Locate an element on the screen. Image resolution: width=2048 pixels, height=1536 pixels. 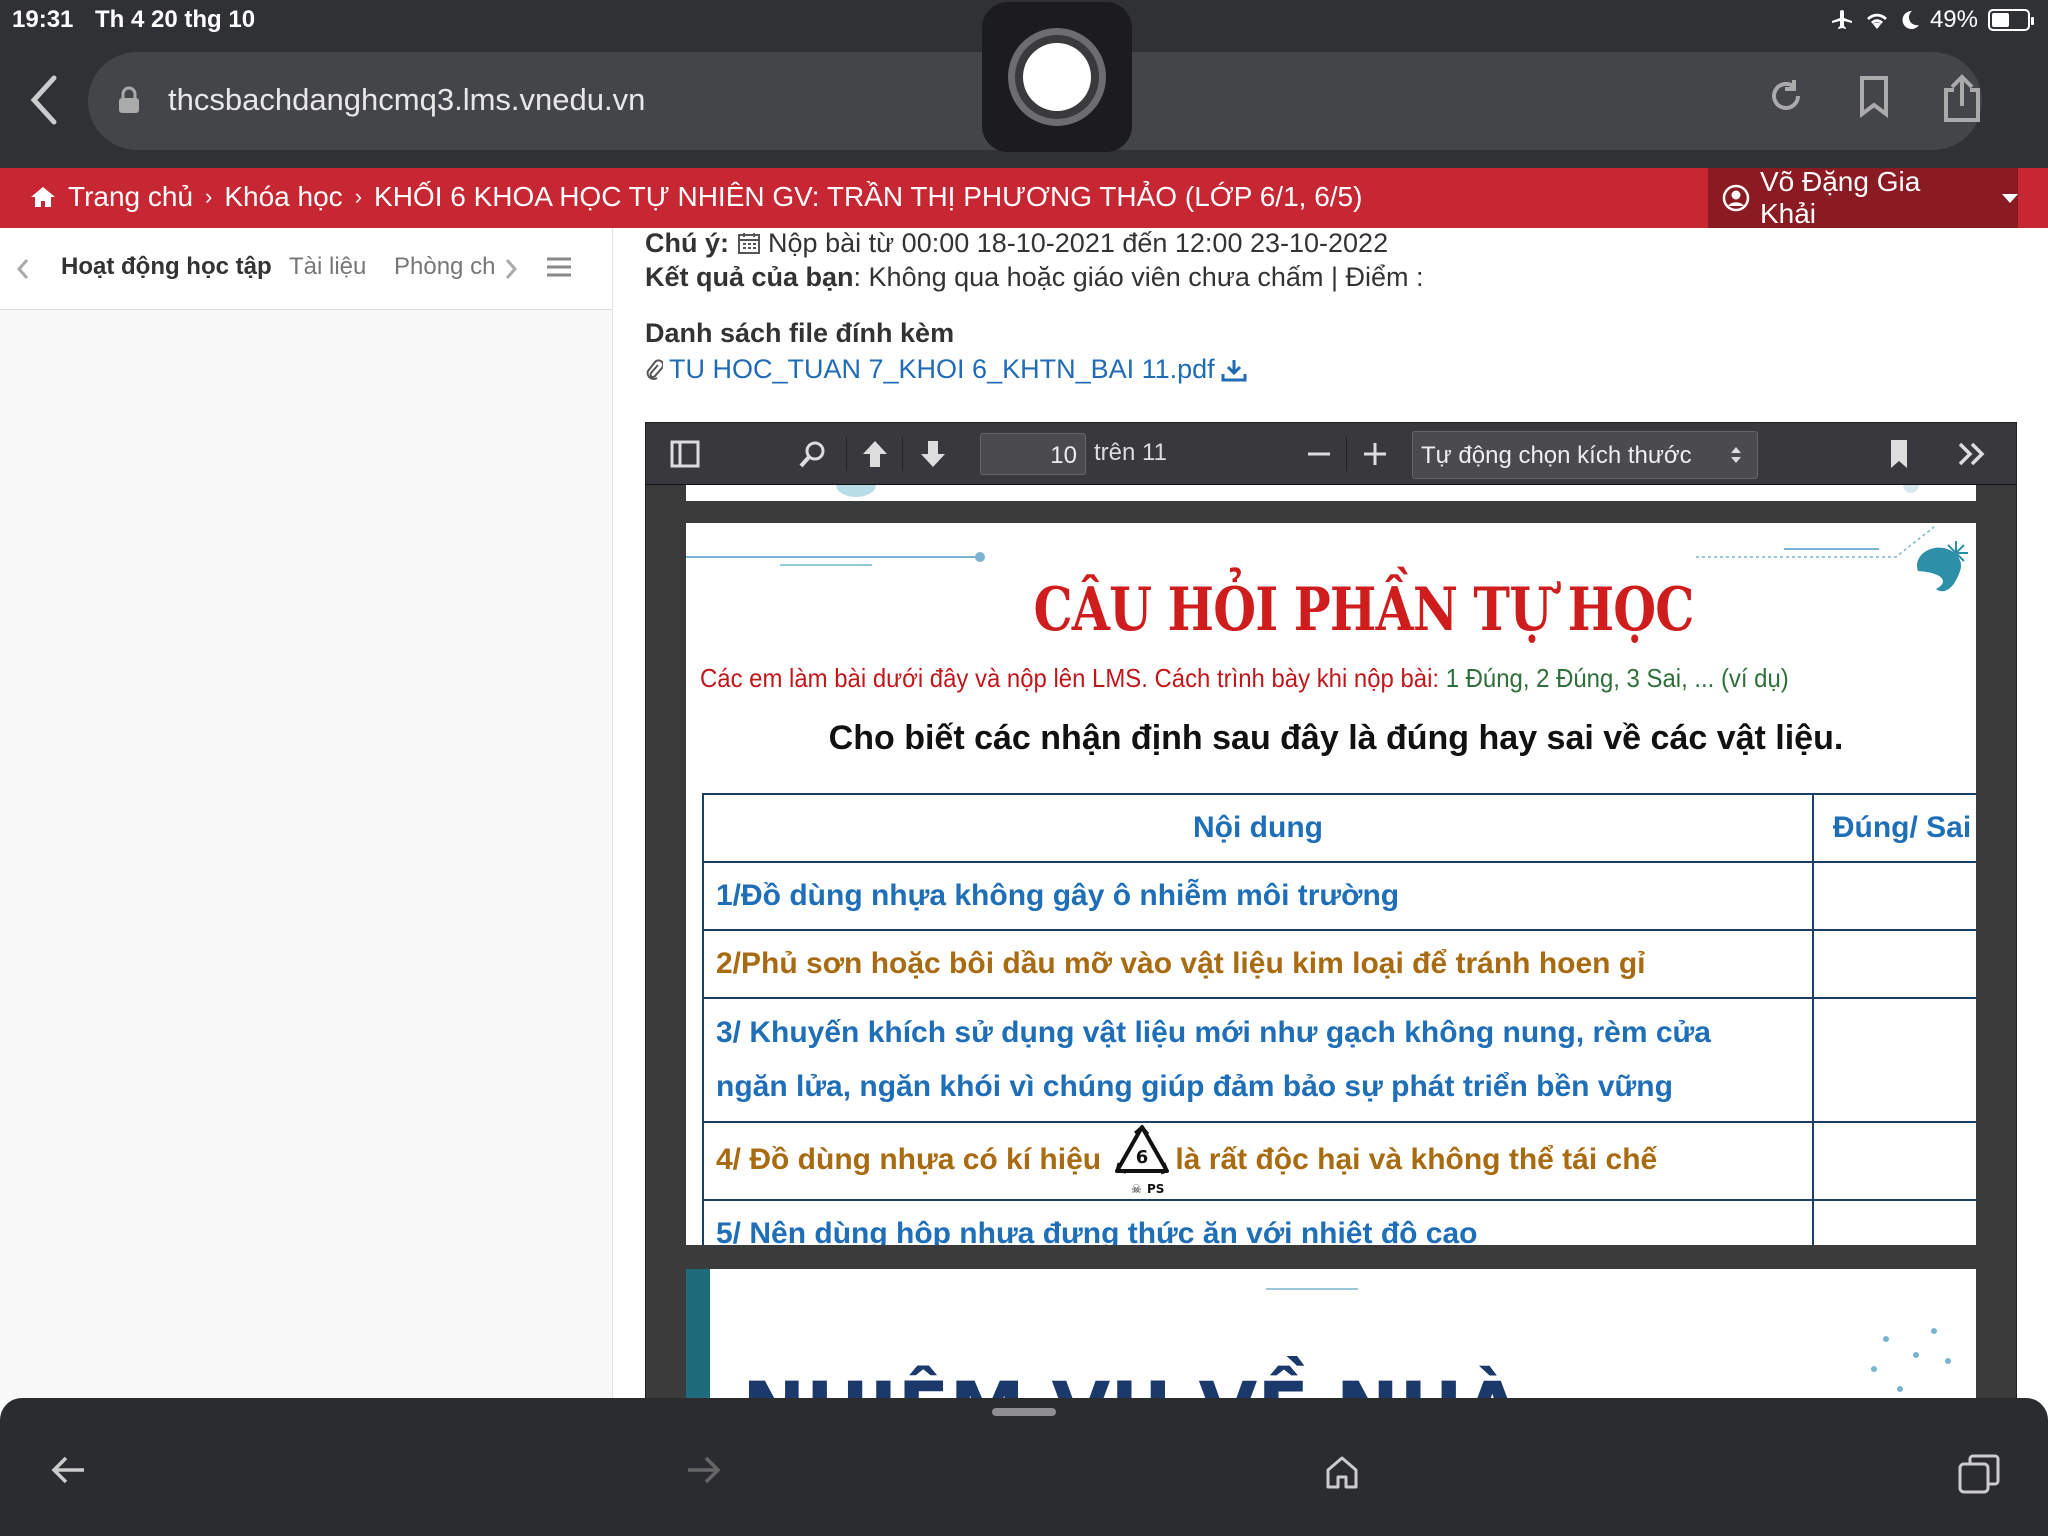
zoom-select: Tự động chọn kích thước is located at coordinates (1585, 455).